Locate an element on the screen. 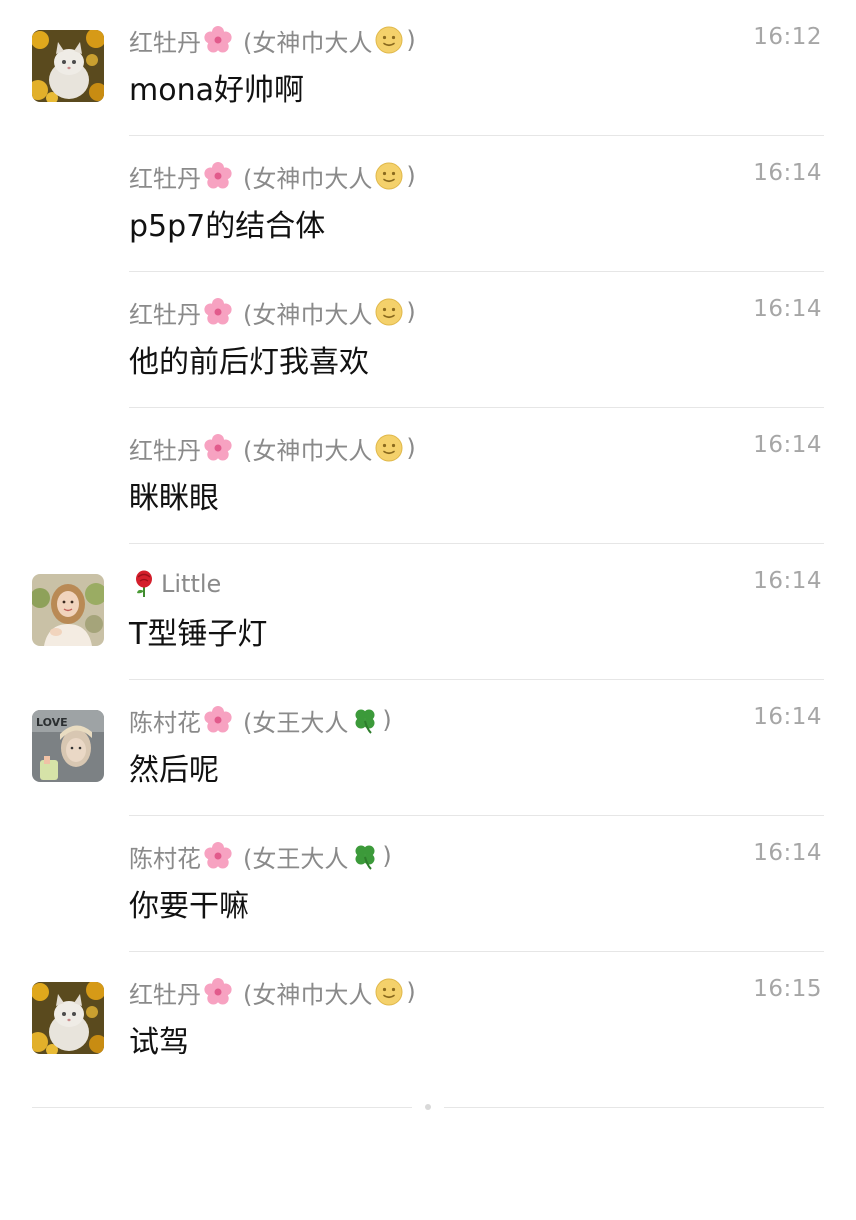  sender-name: Little is located at coordinates (191, 584).